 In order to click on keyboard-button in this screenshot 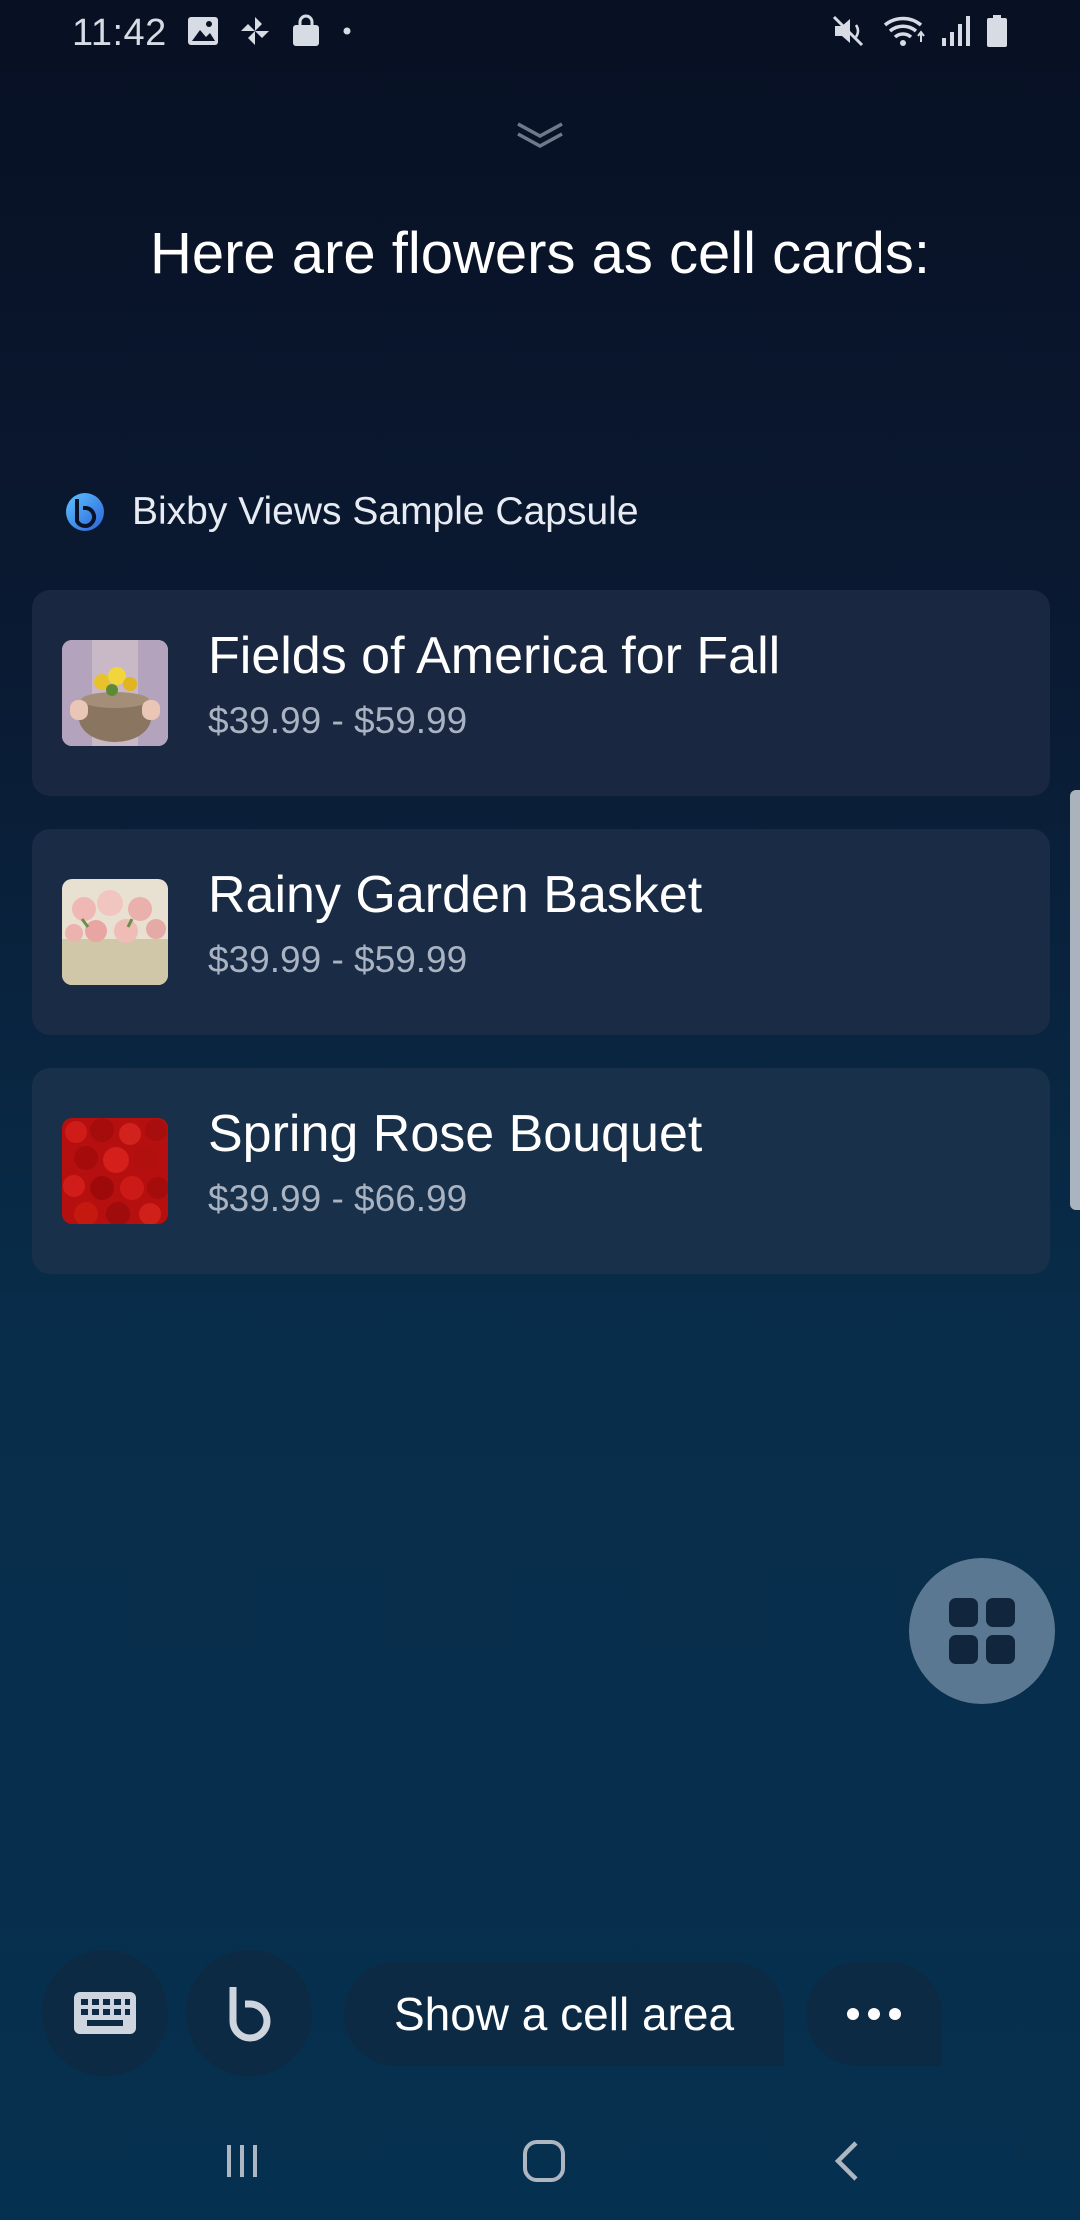, I will do `click(105, 2013)`.